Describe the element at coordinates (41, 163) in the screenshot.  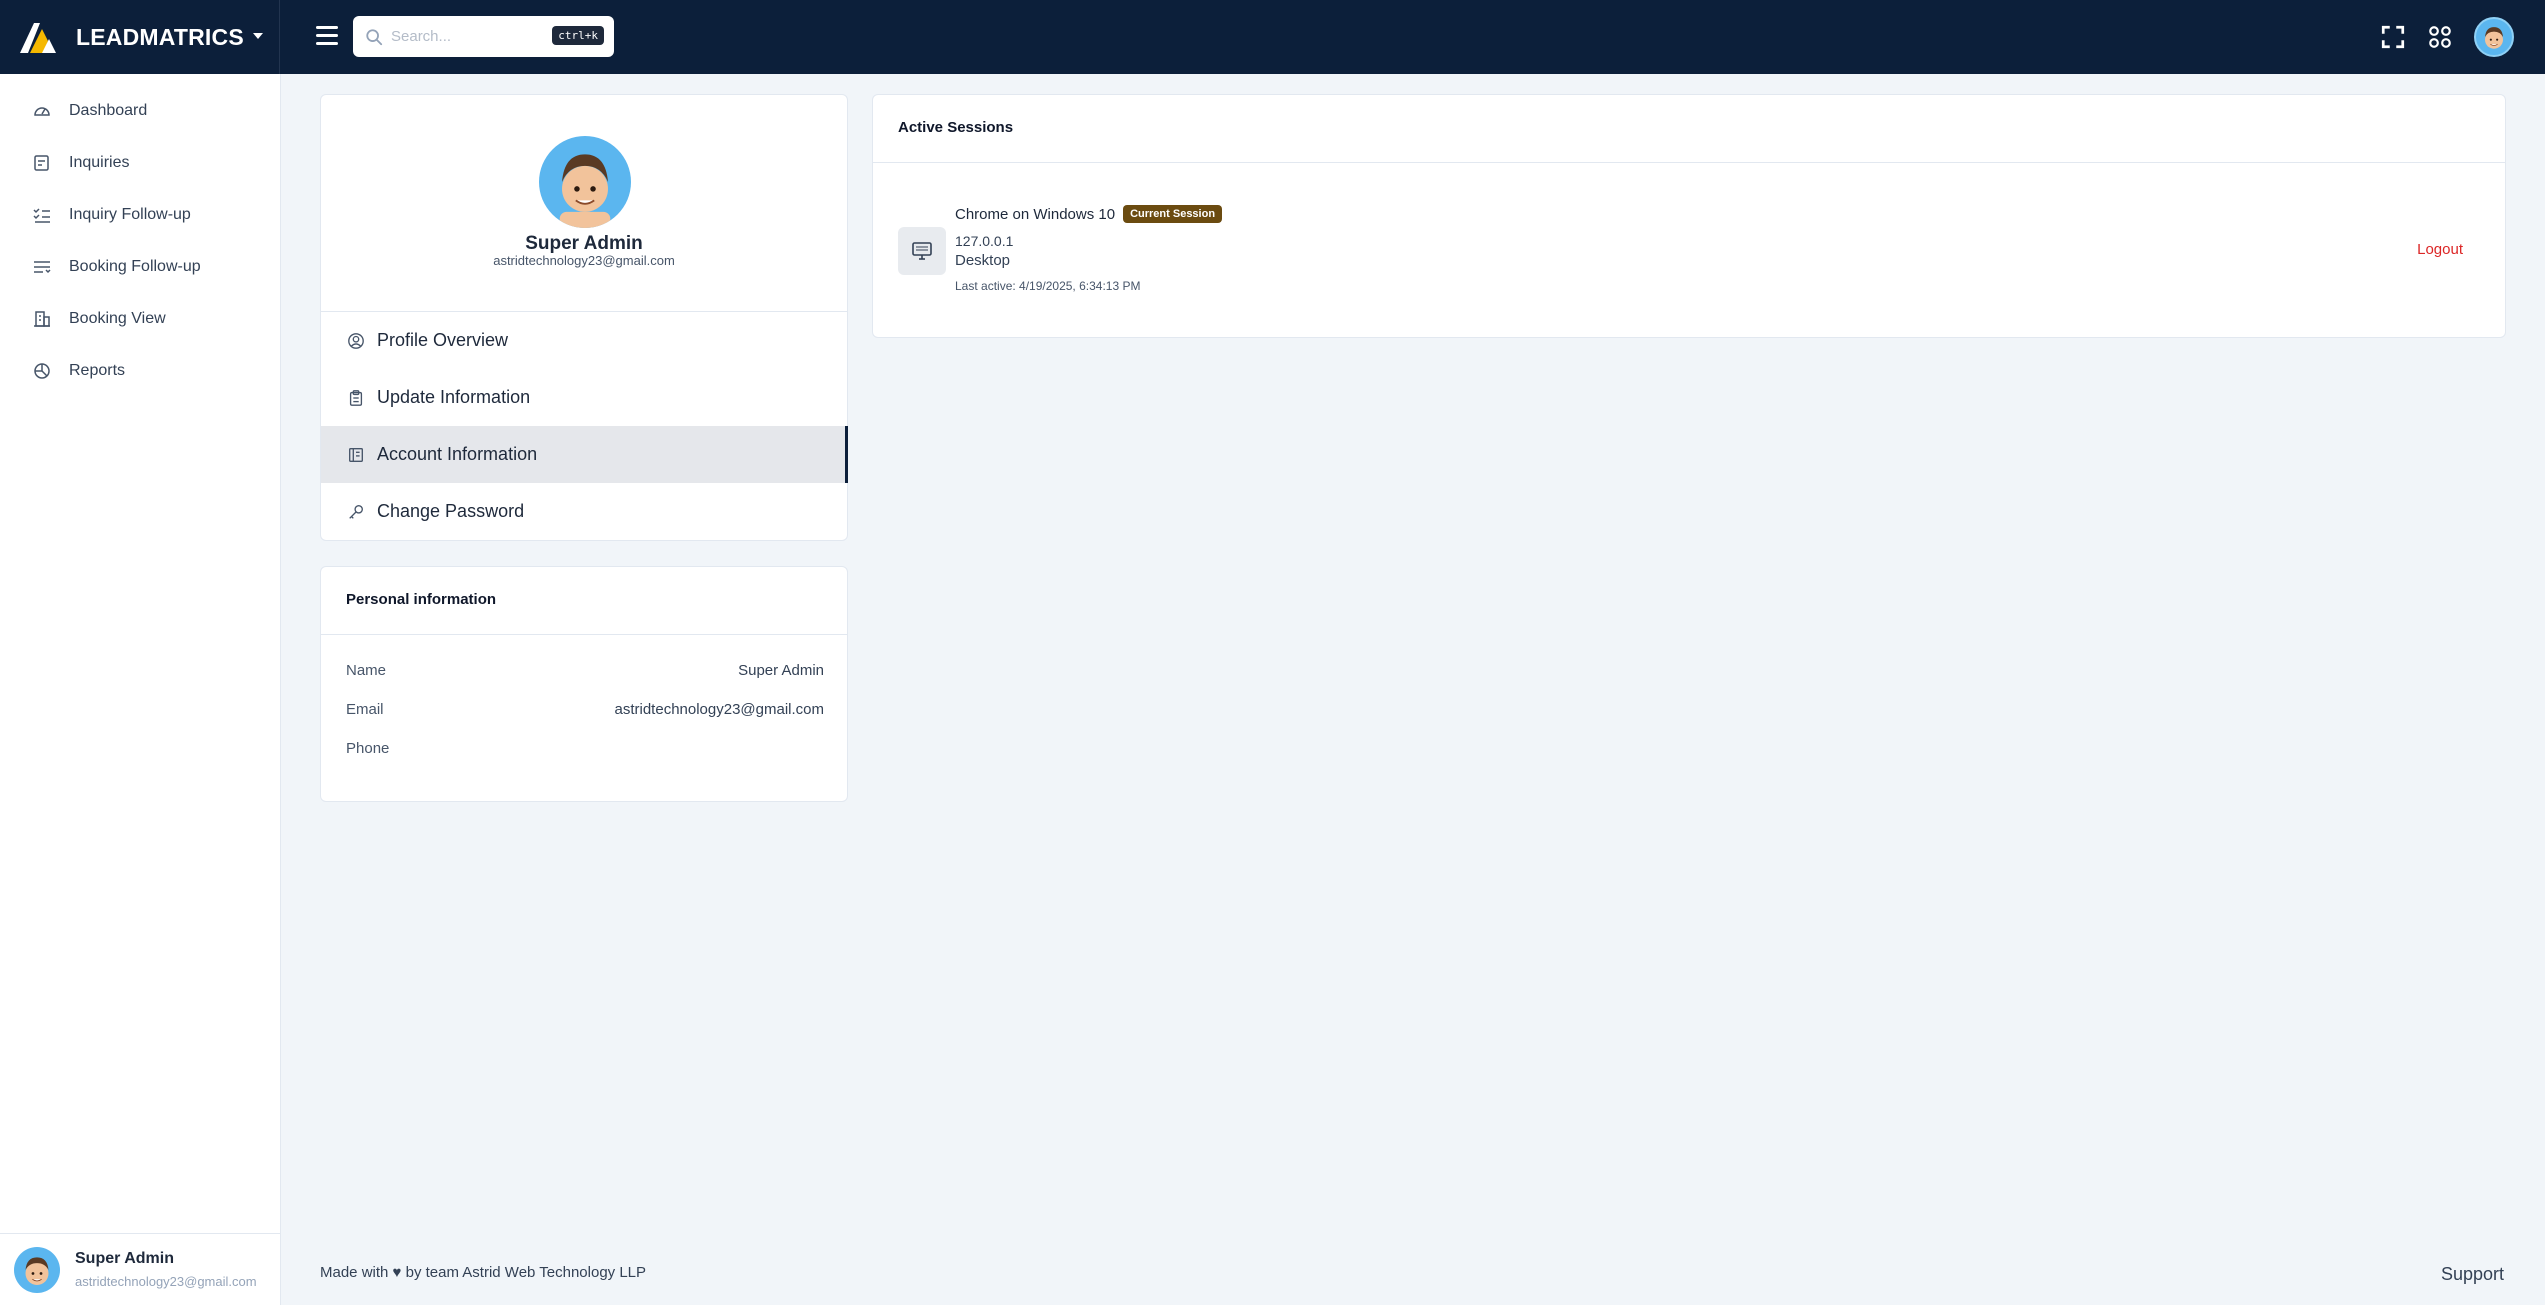
I see `inquiry-icon` at that location.